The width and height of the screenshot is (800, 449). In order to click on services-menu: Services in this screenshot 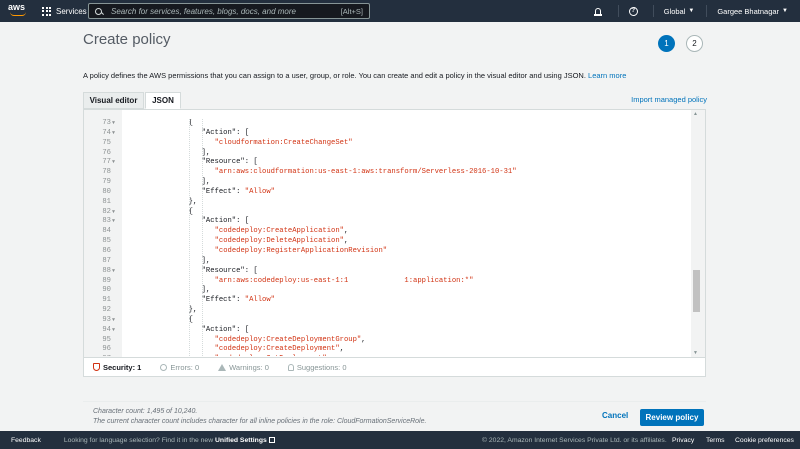, I will do `click(64, 11)`.